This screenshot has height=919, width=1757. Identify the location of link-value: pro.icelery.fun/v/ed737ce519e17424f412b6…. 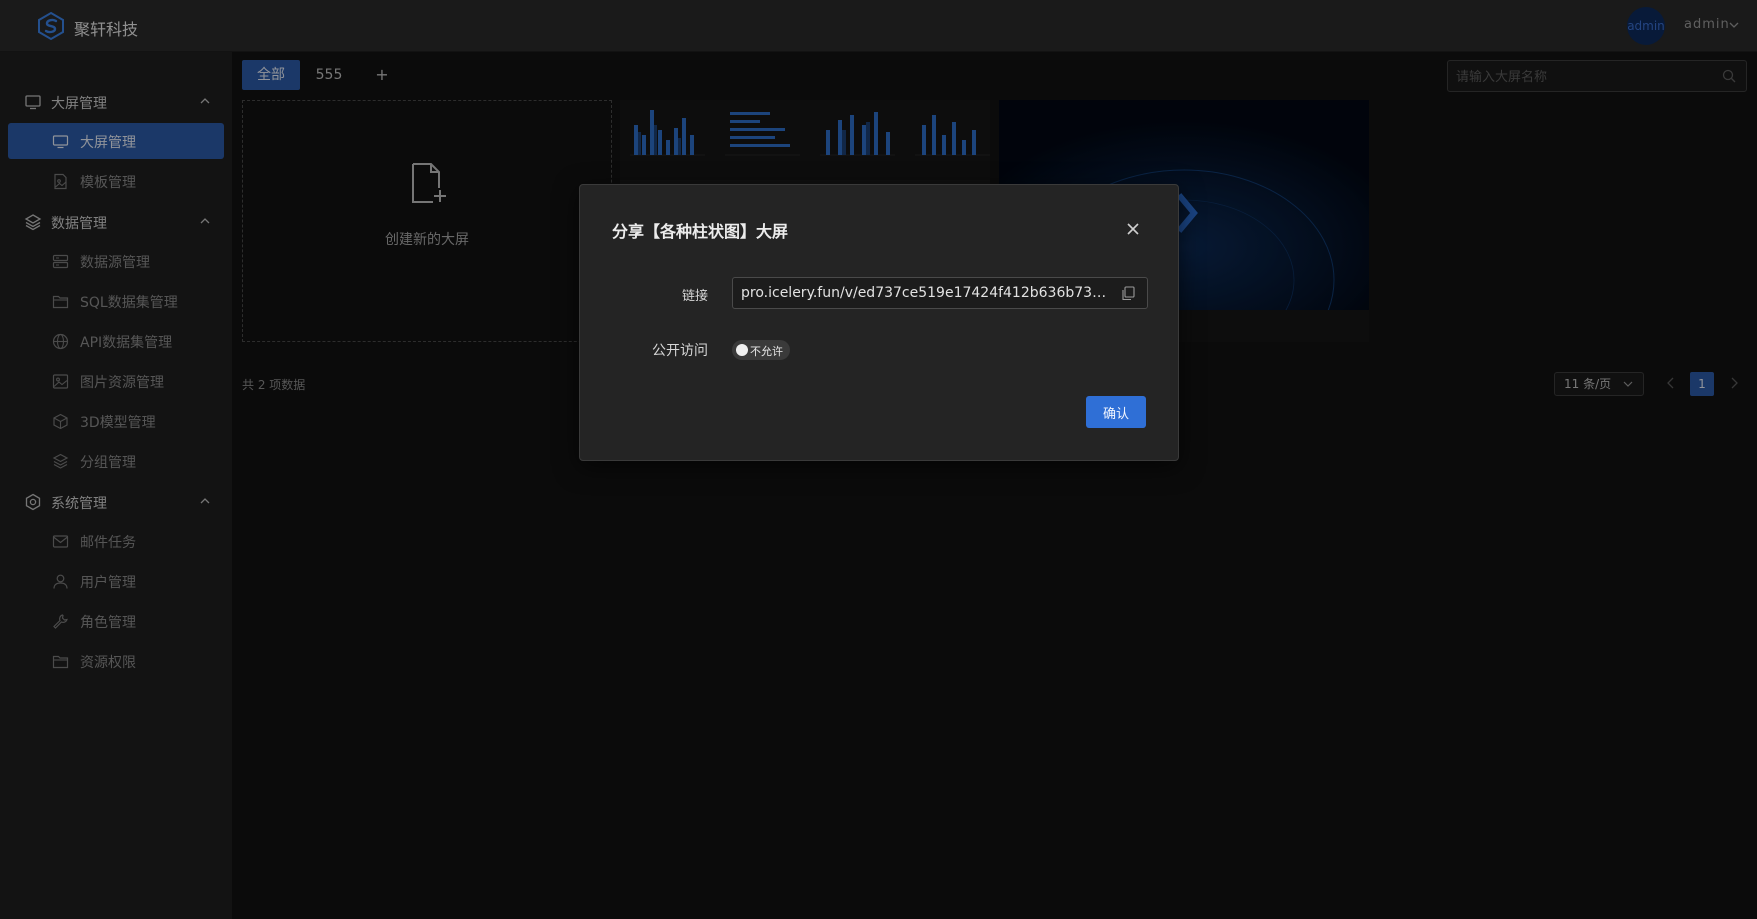
(926, 293).